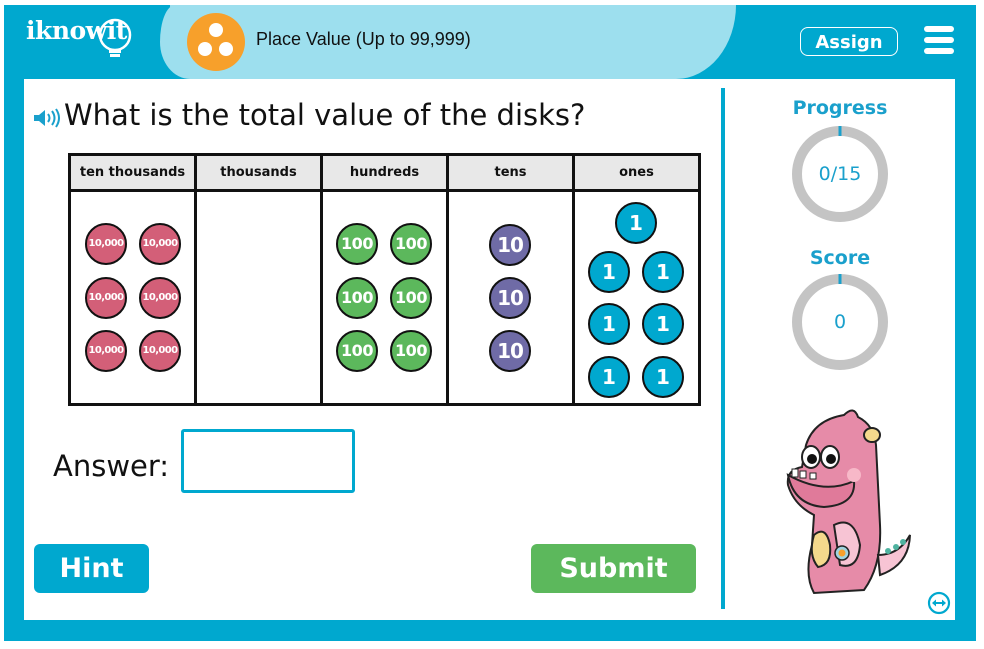 This screenshot has width=984, height=649. Describe the element at coordinates (636, 297) in the screenshot. I see `cell-ones: 1 1 1 1 1 1 1` at that location.